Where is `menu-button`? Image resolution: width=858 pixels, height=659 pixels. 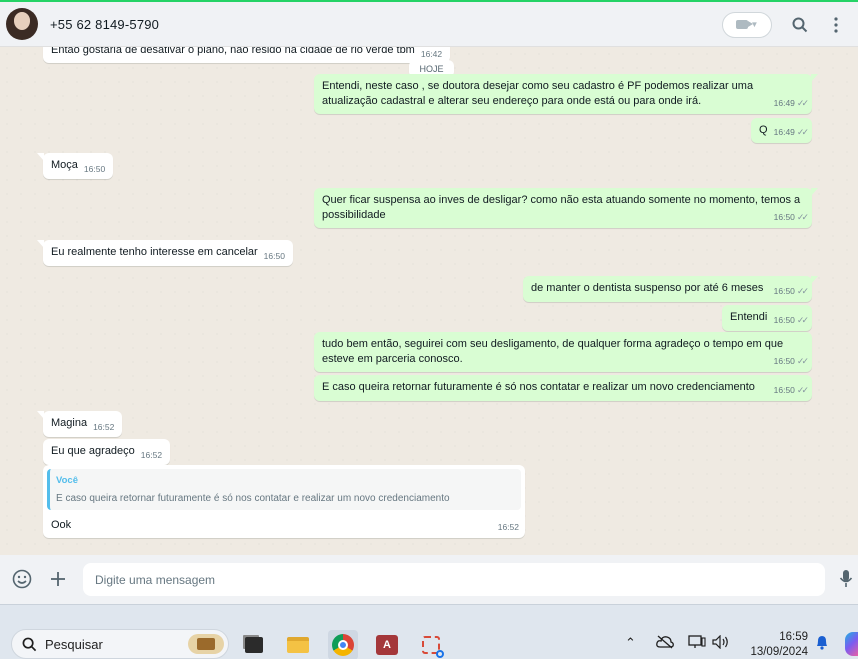
menu-button is located at coordinates (836, 25).